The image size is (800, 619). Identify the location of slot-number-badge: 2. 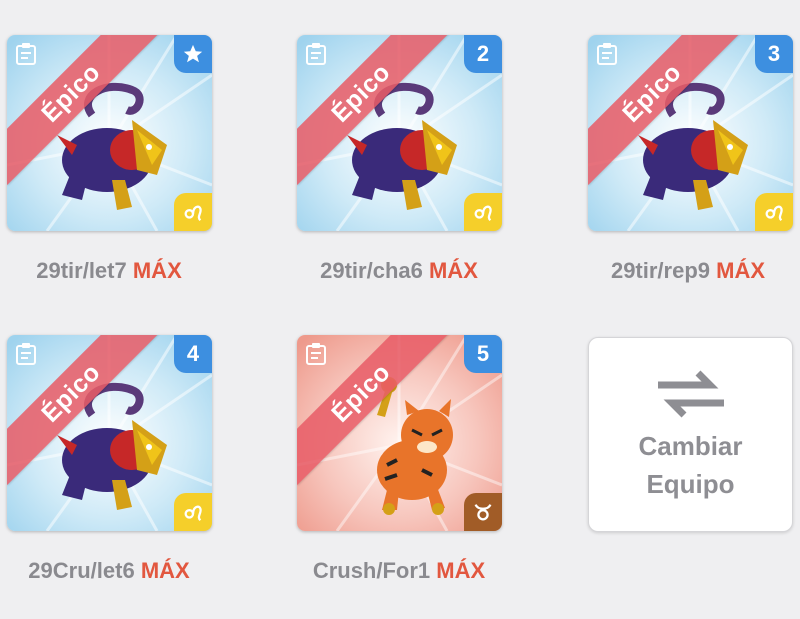
(483, 54).